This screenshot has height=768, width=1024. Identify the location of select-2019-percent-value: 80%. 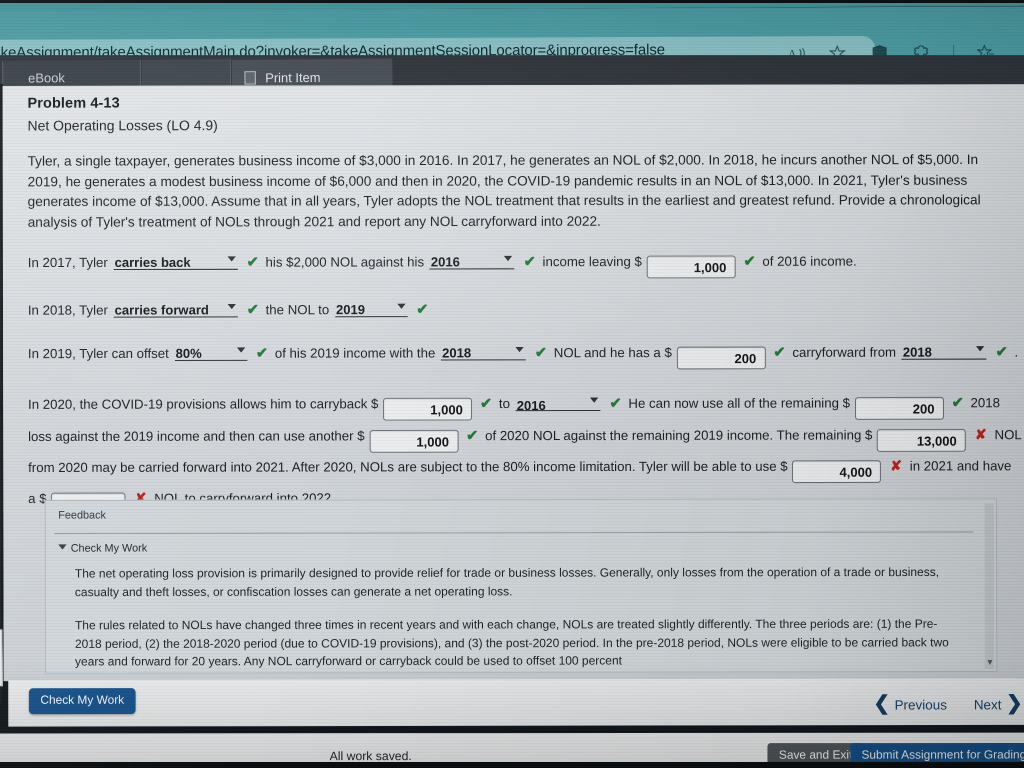
(188, 354).